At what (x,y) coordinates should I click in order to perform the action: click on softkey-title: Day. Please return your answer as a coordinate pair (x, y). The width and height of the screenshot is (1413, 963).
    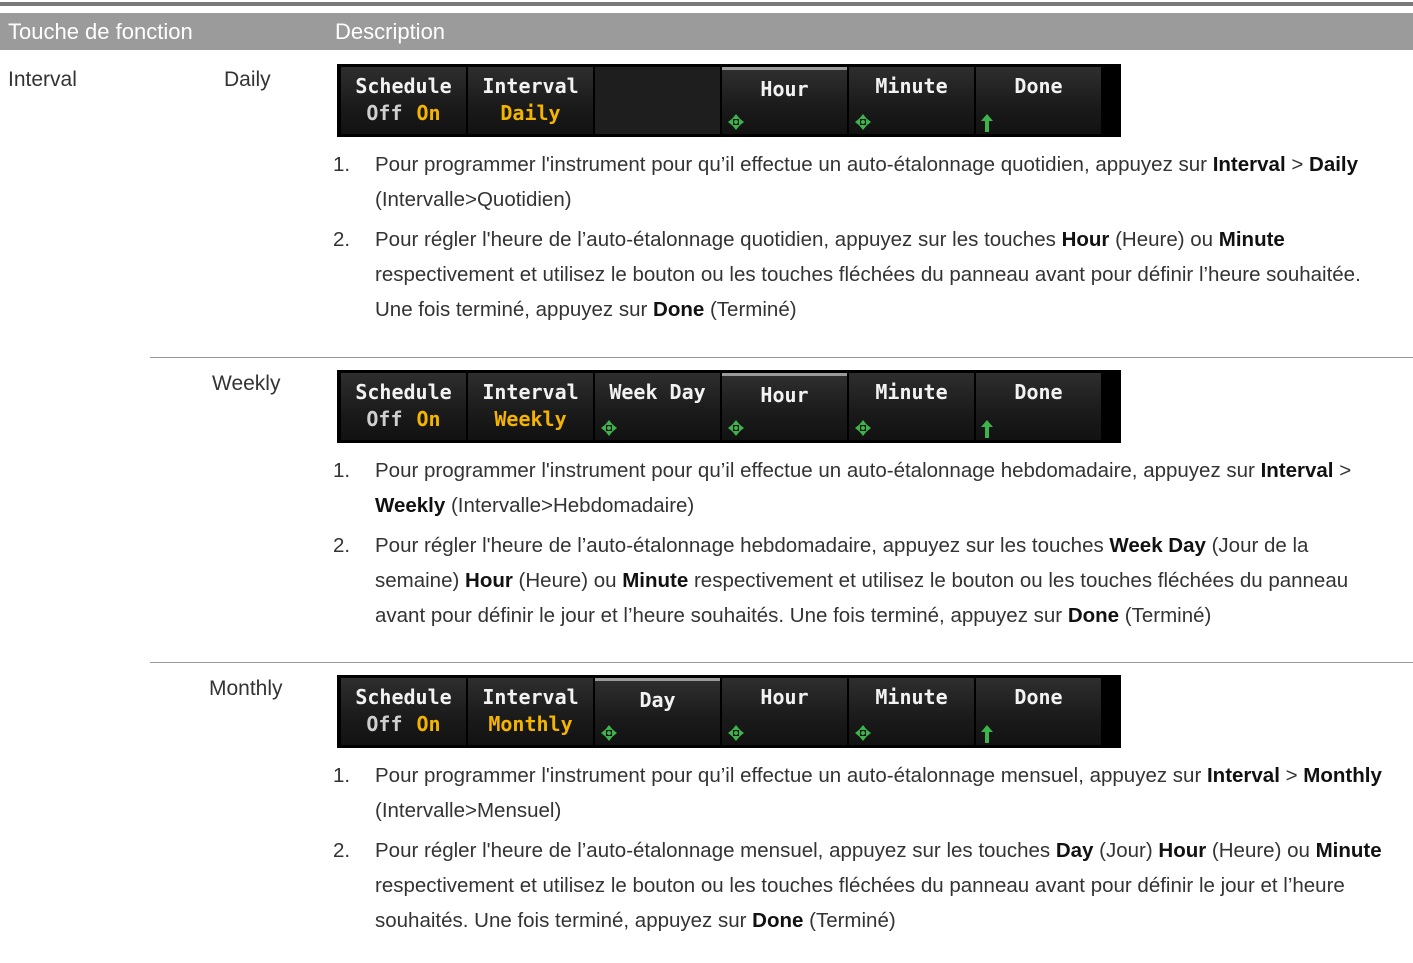
    Looking at the image, I should click on (657, 700).